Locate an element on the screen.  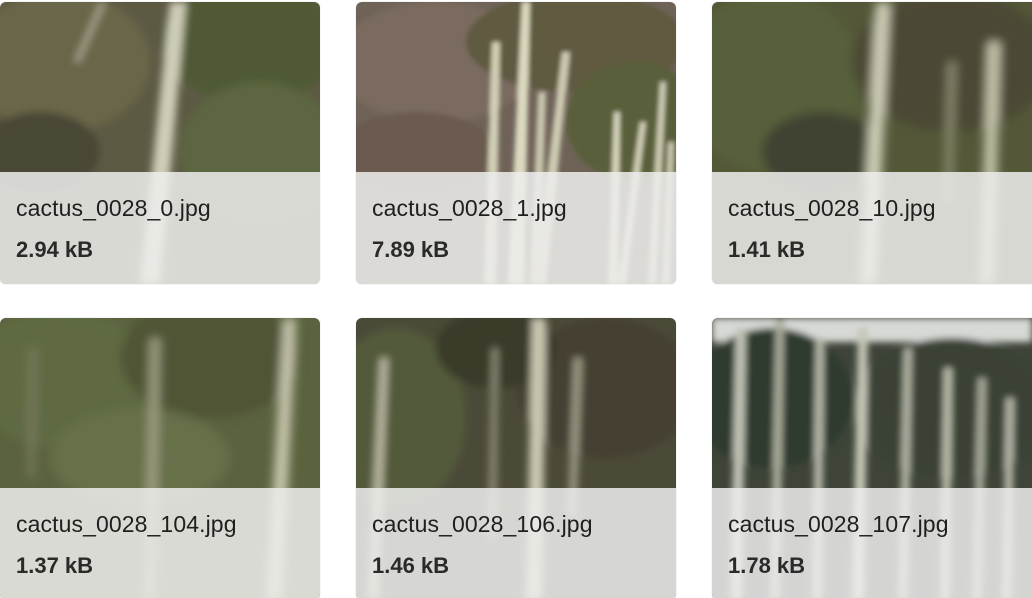
file-card: cactus_0028_104.jpg 1.37 kB is located at coordinates (160, 458).